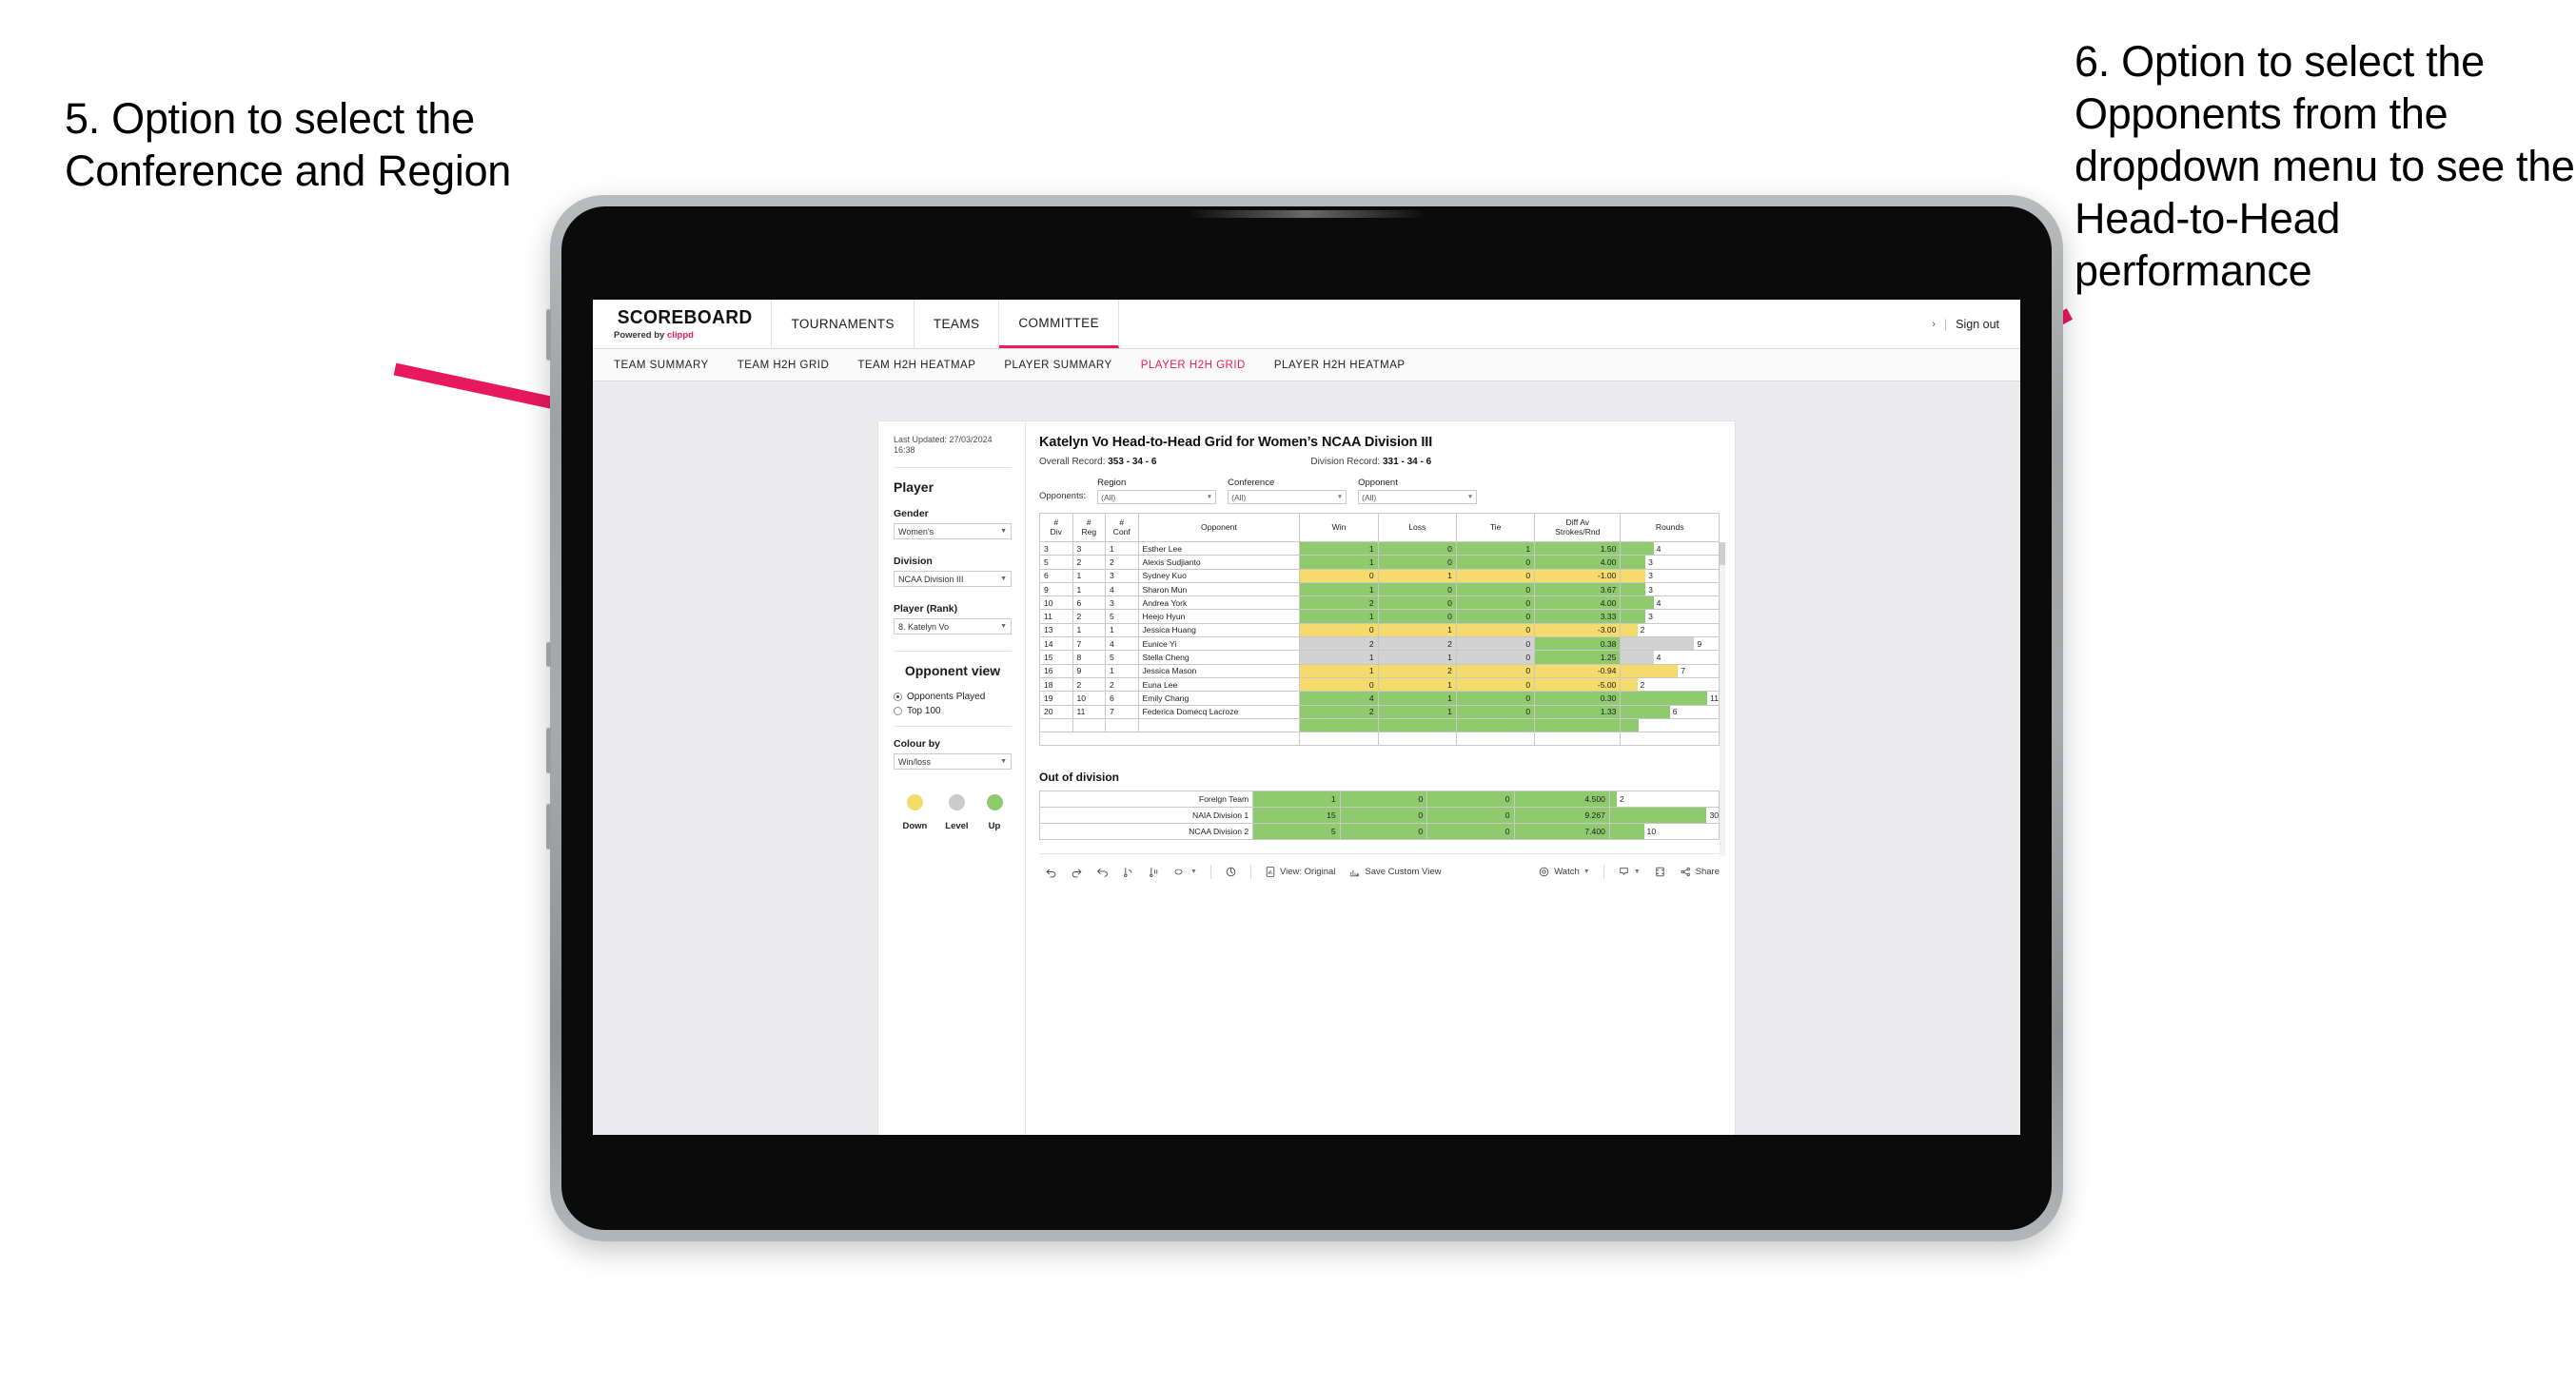 Image resolution: width=2576 pixels, height=1386 pixels. I want to click on cell-ood-tie: 0, so click(1470, 816).